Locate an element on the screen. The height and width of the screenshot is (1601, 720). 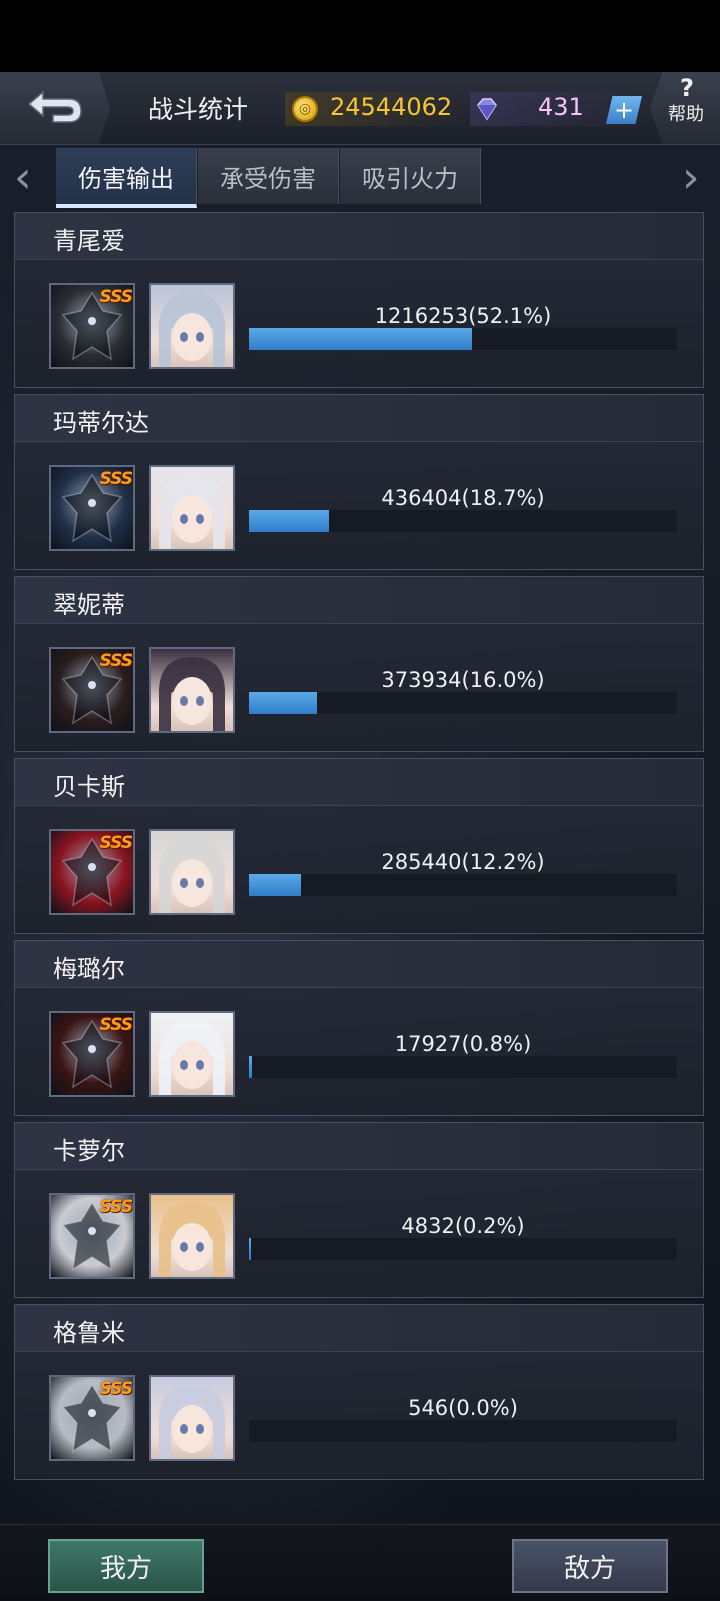
player-card: 梅璐尔 SSS 17927(0.8%) is located at coordinates (359, 1028).